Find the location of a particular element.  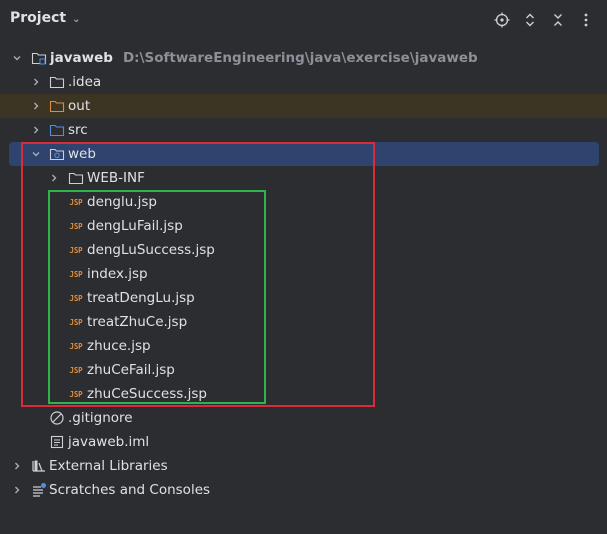

tree-node-label: Scratches and Consoles is located at coordinates (130, 490).